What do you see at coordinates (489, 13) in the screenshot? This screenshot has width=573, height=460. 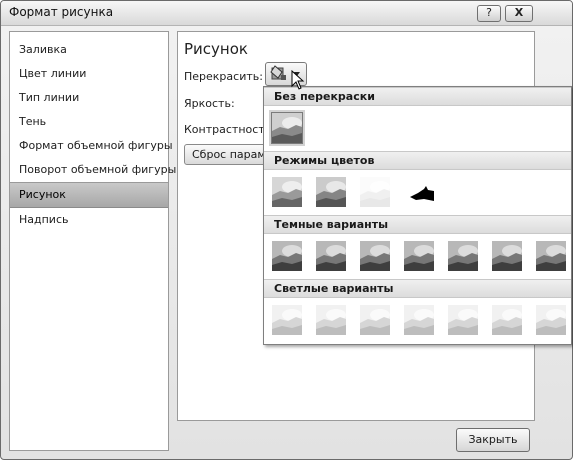 I see `help-button: ?` at bounding box center [489, 13].